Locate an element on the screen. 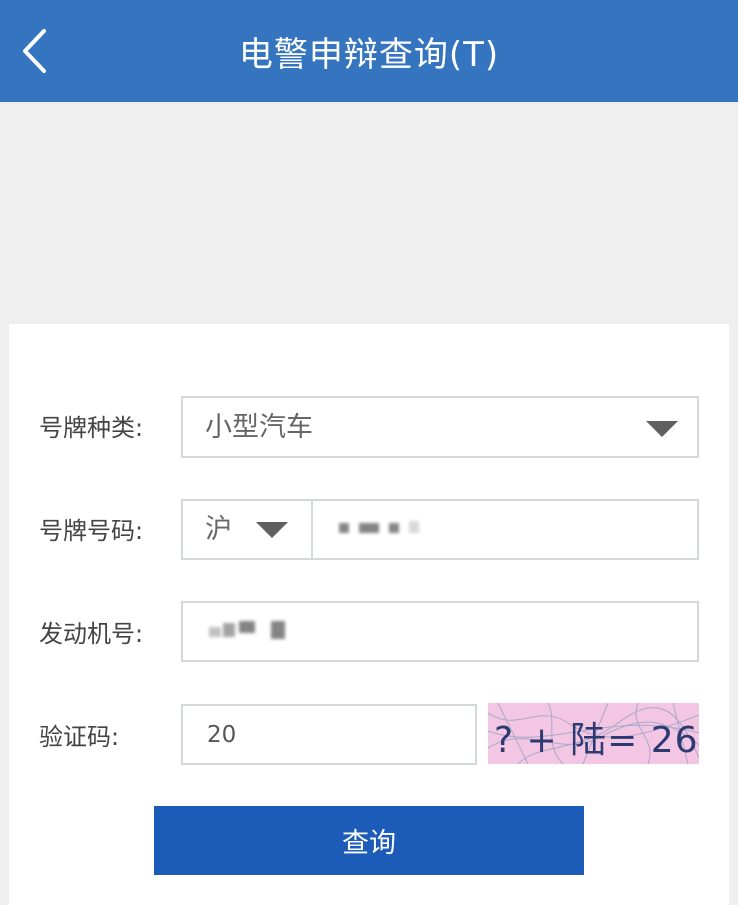 This screenshot has height=905, width=738. plate-type-select: 小型汽车 is located at coordinates (440, 427).